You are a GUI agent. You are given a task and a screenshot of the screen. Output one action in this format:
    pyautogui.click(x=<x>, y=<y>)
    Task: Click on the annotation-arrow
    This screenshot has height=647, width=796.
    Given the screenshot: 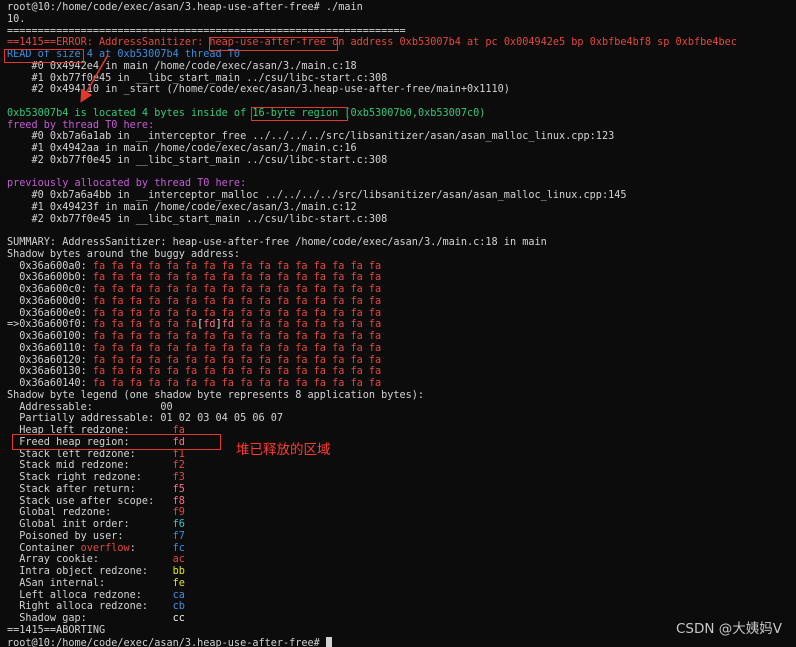 What is the action you would take?
    pyautogui.click(x=94, y=78)
    